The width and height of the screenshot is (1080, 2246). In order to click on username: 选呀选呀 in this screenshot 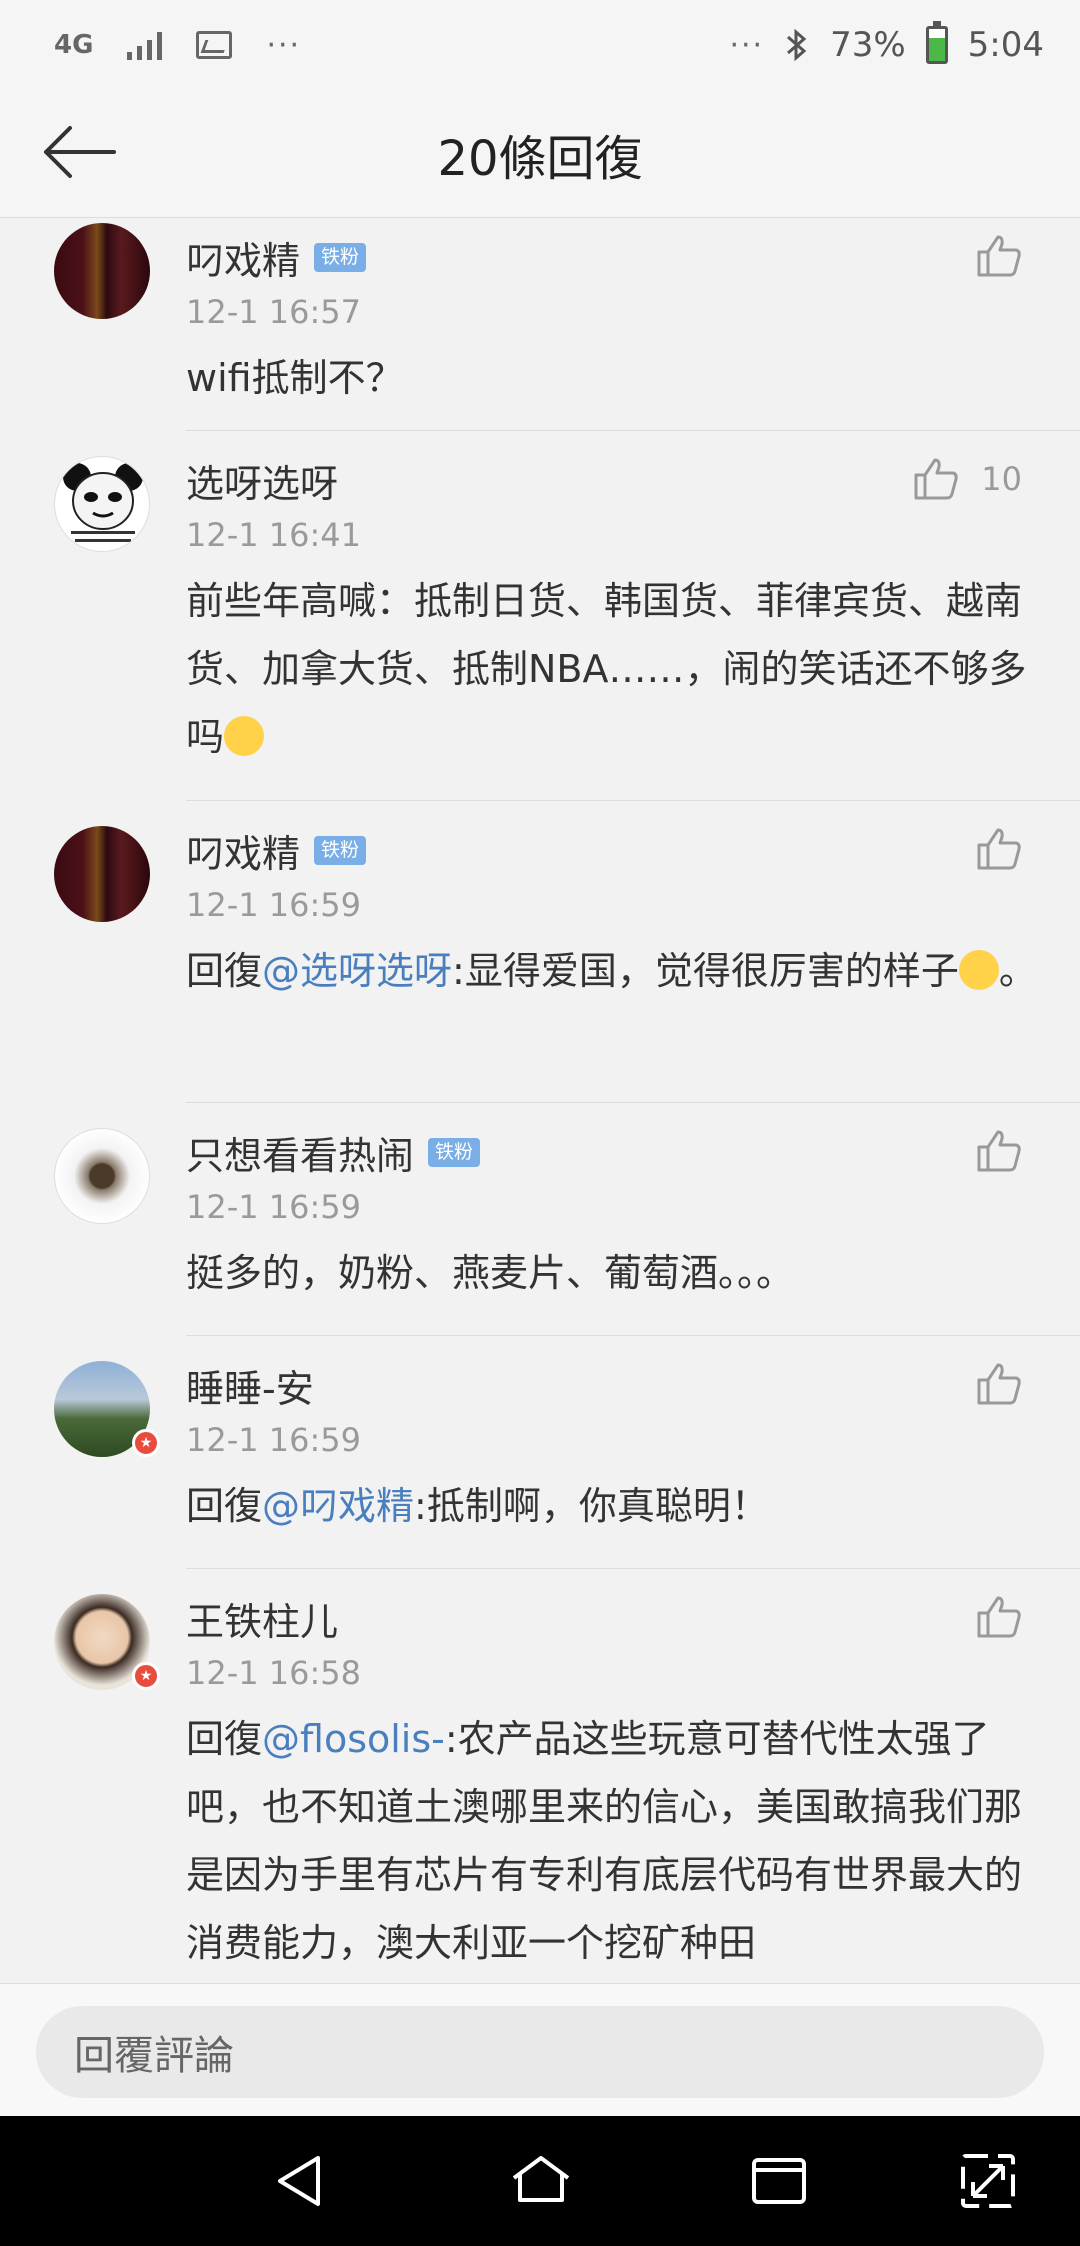, I will do `click(262, 480)`.